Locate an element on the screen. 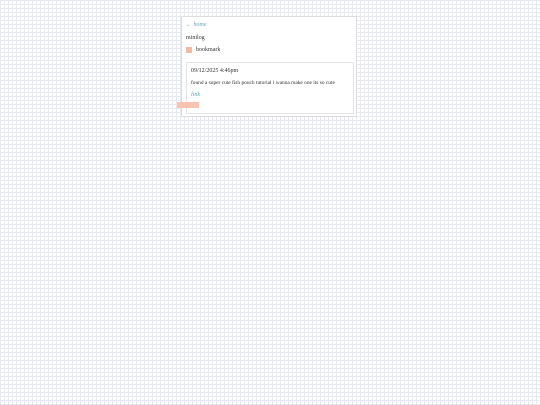 This screenshot has width=540, height=405. back-home-label: home is located at coordinates (200, 25).